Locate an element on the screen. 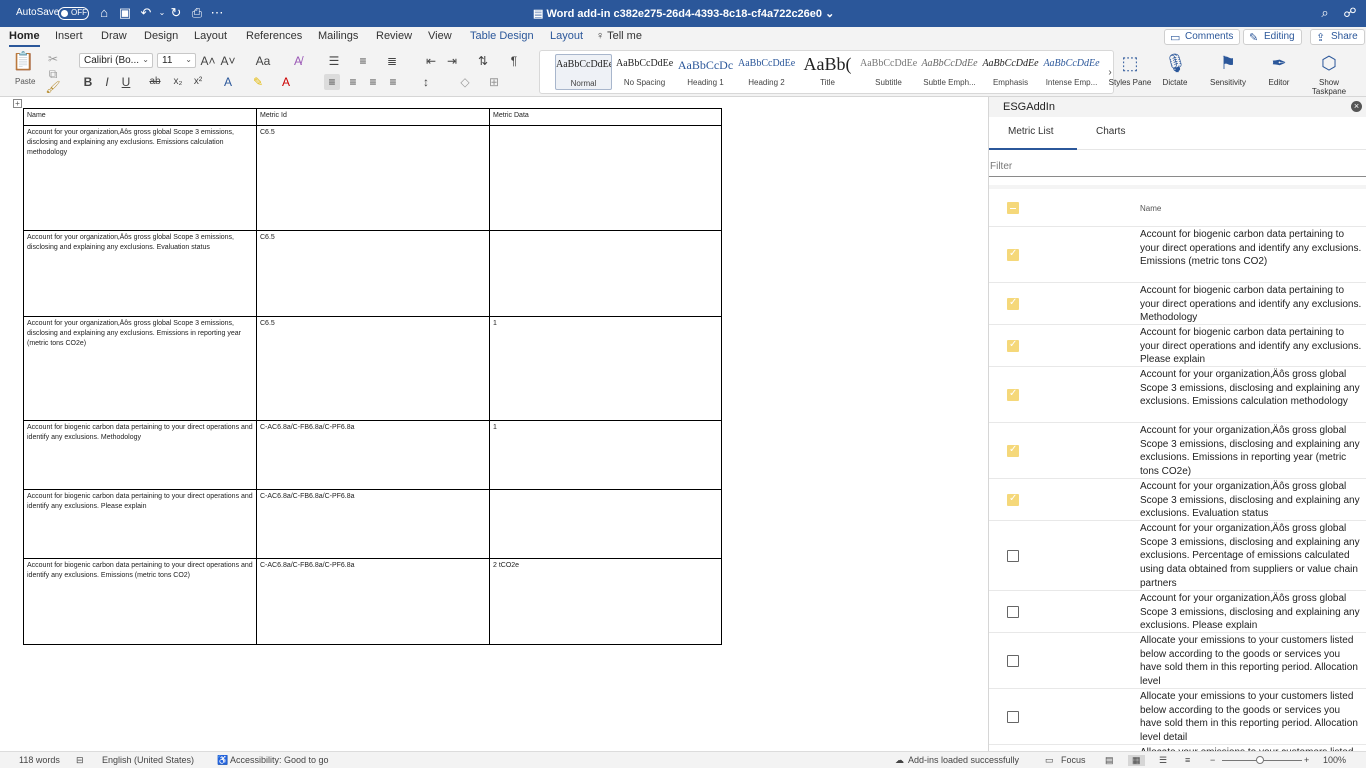  multilevel-list-icon: ≣ is located at coordinates (392, 61).